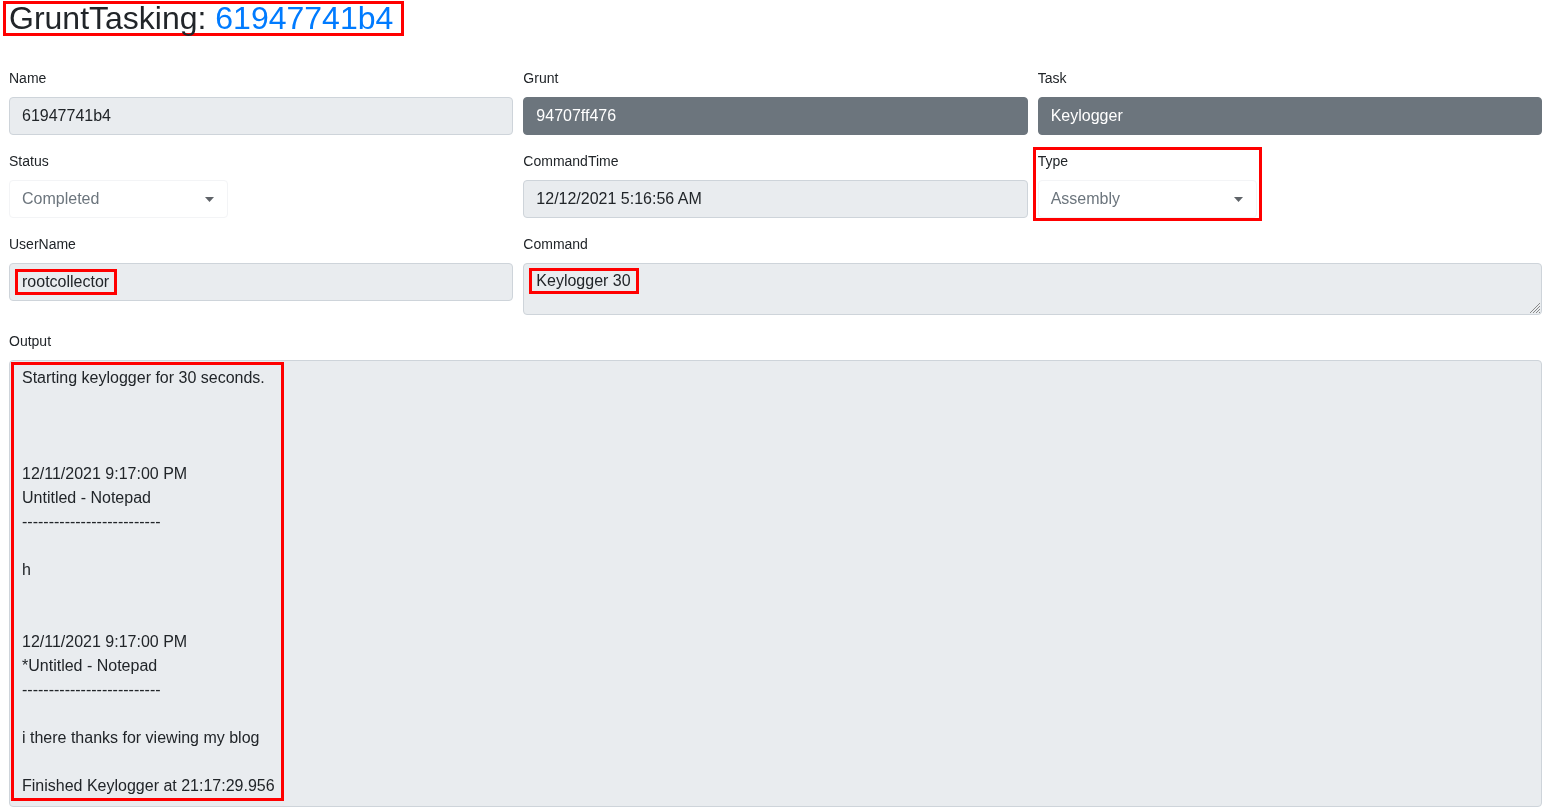 This screenshot has height=807, width=1545. What do you see at coordinates (304, 18) in the screenshot?
I see `task-link: 61947741b4` at bounding box center [304, 18].